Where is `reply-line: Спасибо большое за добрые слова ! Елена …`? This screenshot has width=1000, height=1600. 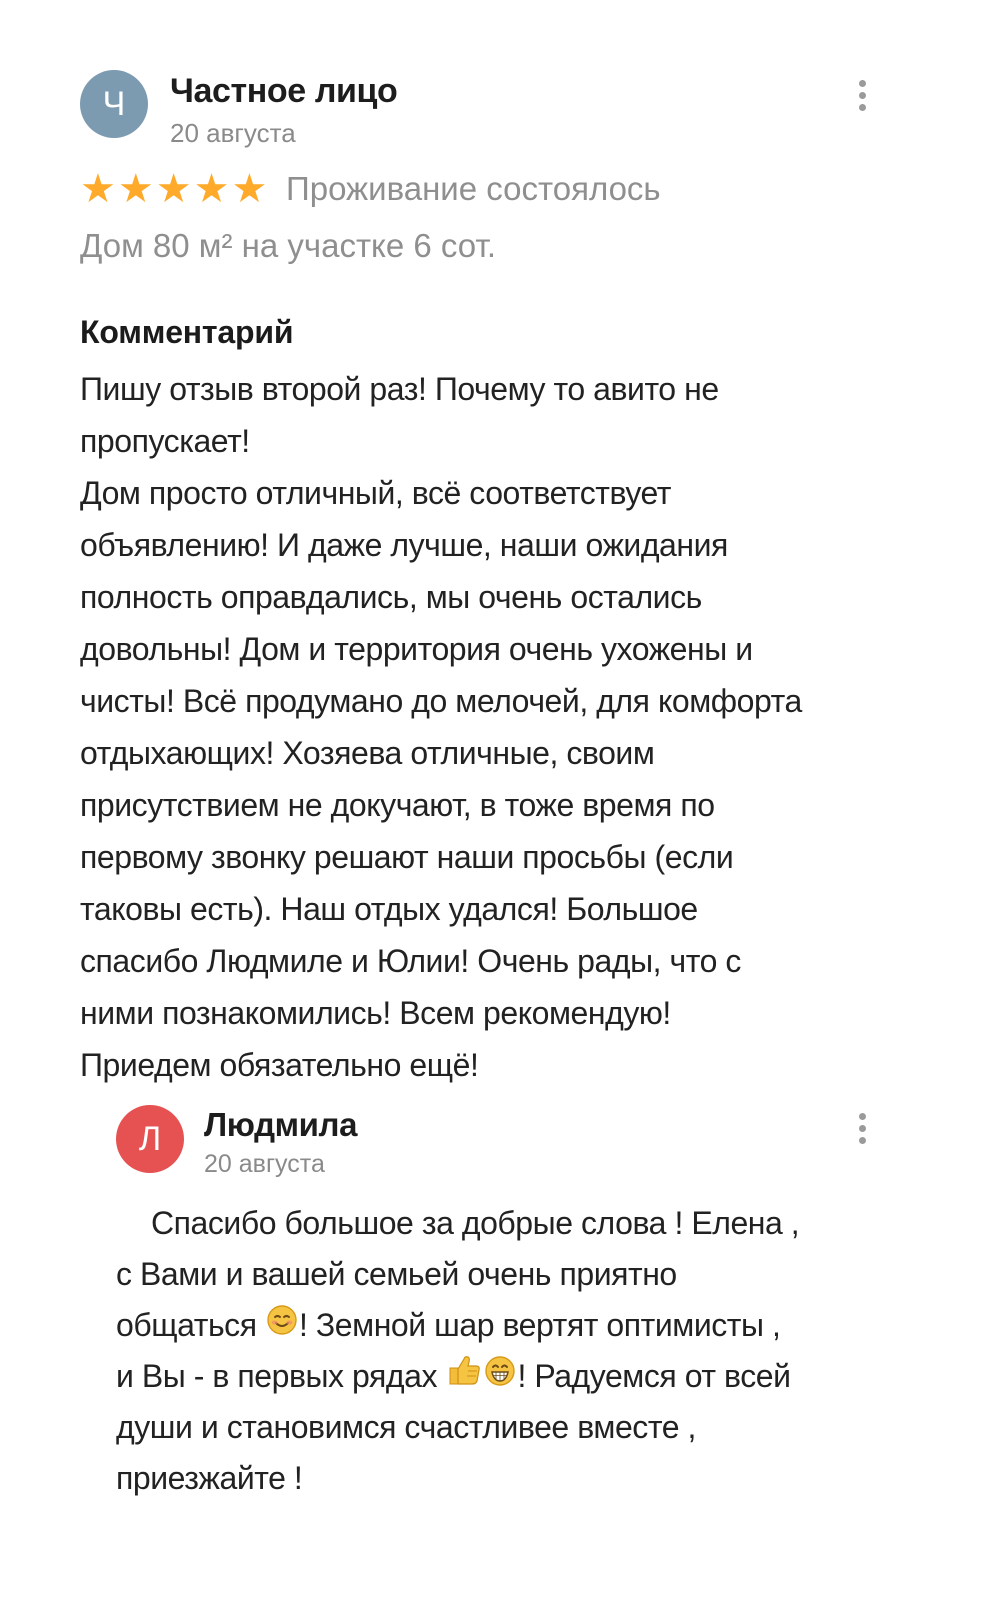
reply-line: Спасибо большое за добрые слова ! Елена … is located at coordinates (475, 1223).